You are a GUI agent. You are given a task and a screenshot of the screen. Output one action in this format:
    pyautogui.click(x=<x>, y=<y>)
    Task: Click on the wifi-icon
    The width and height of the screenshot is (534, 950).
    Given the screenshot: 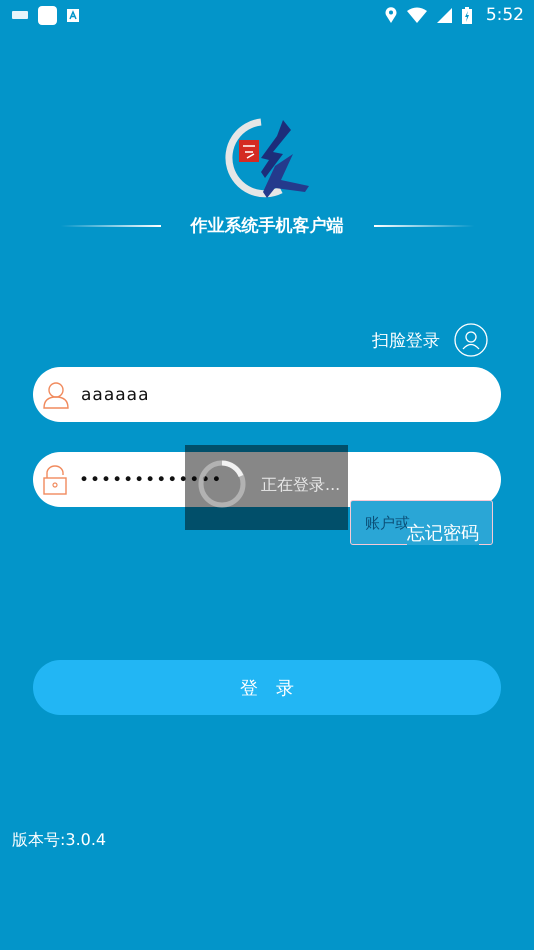 What is the action you would take?
    pyautogui.click(x=416, y=15)
    